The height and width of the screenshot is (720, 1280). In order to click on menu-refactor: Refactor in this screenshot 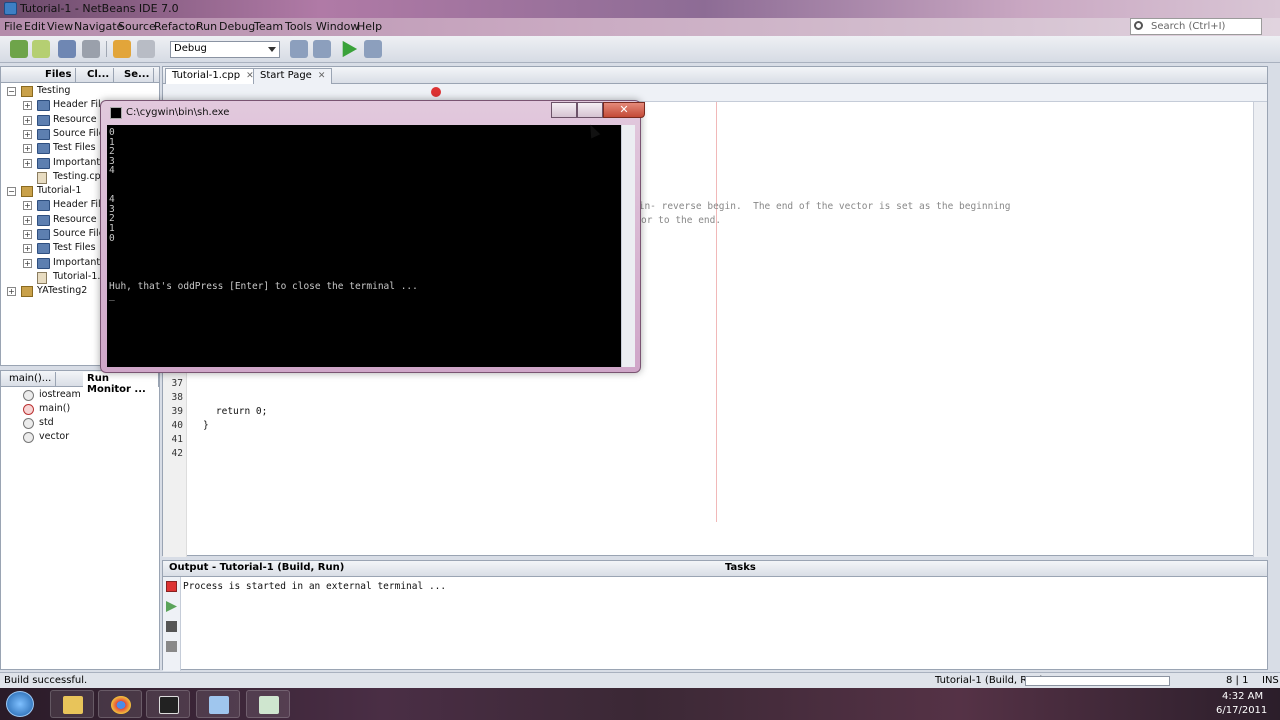, I will do `click(177, 26)`.